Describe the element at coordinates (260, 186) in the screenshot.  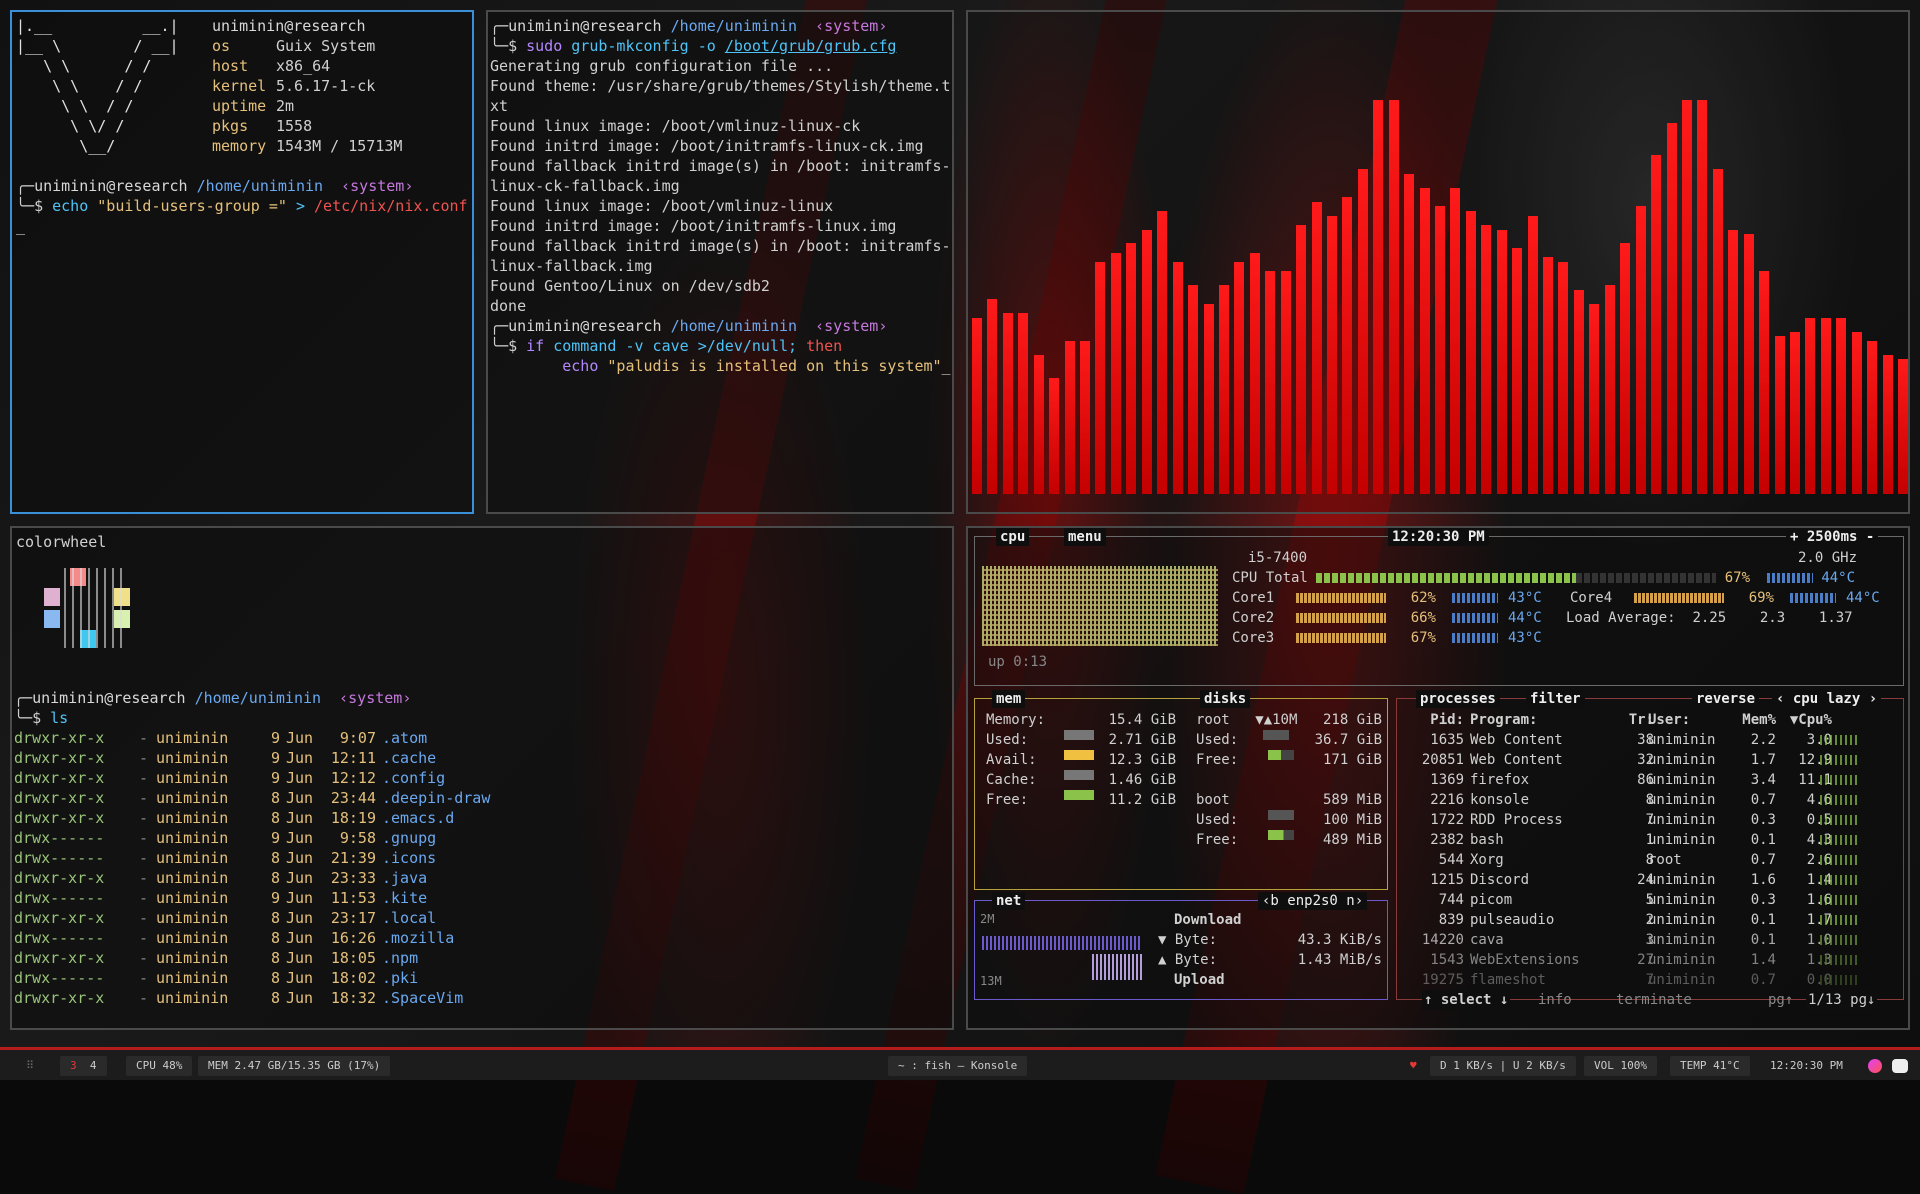
I see `prompt-path: /home/uniminin` at that location.